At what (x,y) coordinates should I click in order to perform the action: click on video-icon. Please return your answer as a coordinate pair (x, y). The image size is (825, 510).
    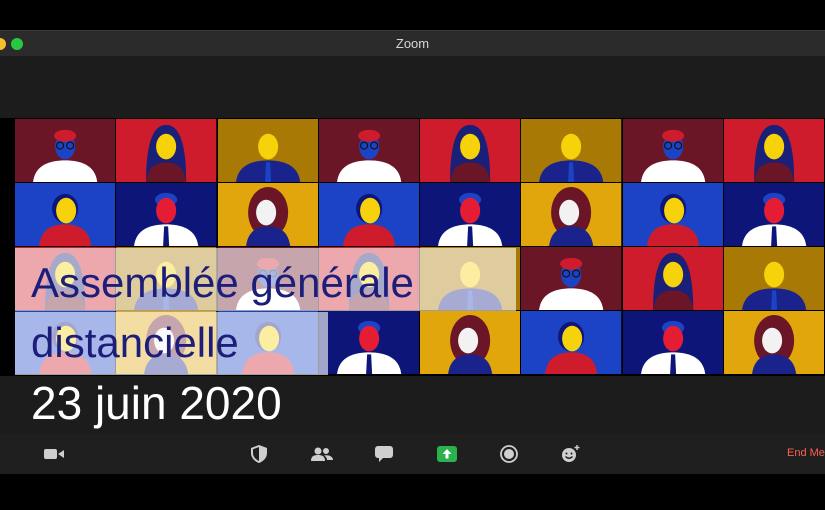
    Looking at the image, I should click on (54, 454).